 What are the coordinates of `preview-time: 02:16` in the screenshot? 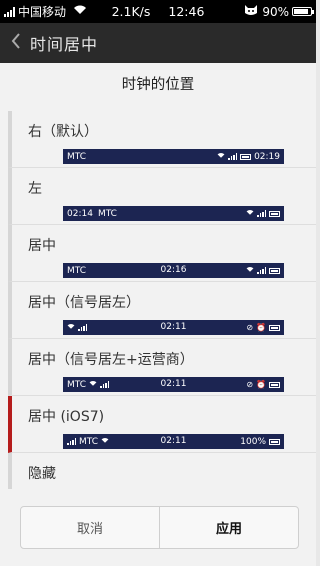 It's located at (173, 270).